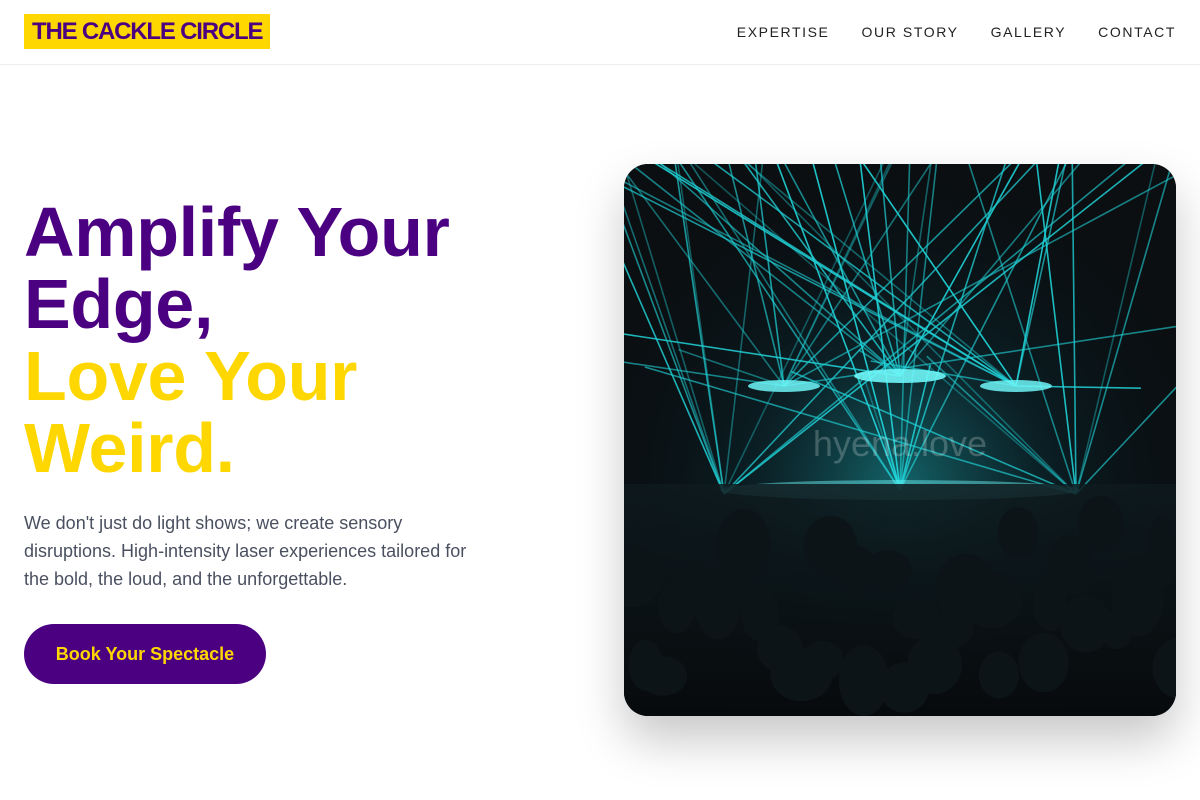  What do you see at coordinates (1137, 32) in the screenshot?
I see `nav-link-contact: CONTACT` at bounding box center [1137, 32].